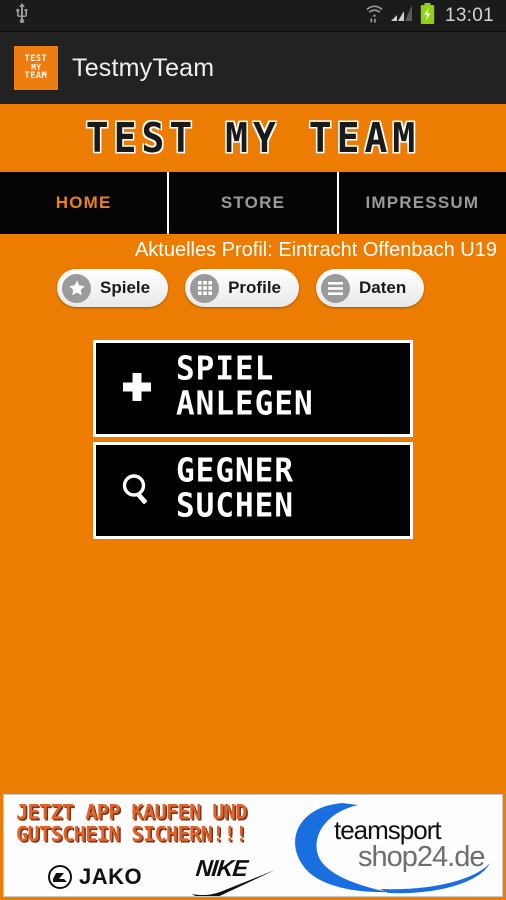 The width and height of the screenshot is (506, 900). What do you see at coordinates (137, 387) in the screenshot?
I see `plus-icon` at bounding box center [137, 387].